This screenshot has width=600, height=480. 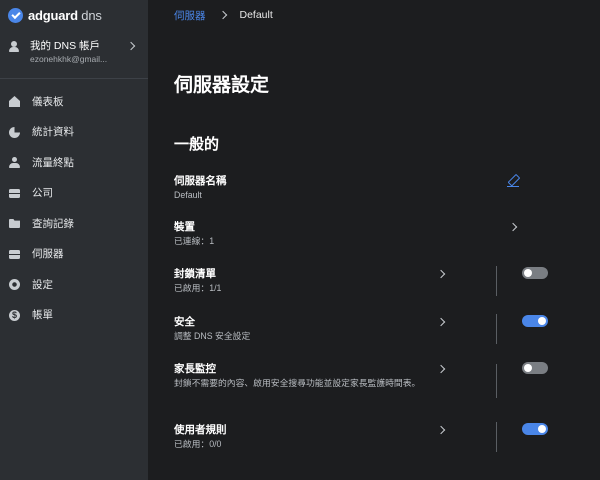 What do you see at coordinates (74, 78) in the screenshot?
I see `sidebar-divider` at bounding box center [74, 78].